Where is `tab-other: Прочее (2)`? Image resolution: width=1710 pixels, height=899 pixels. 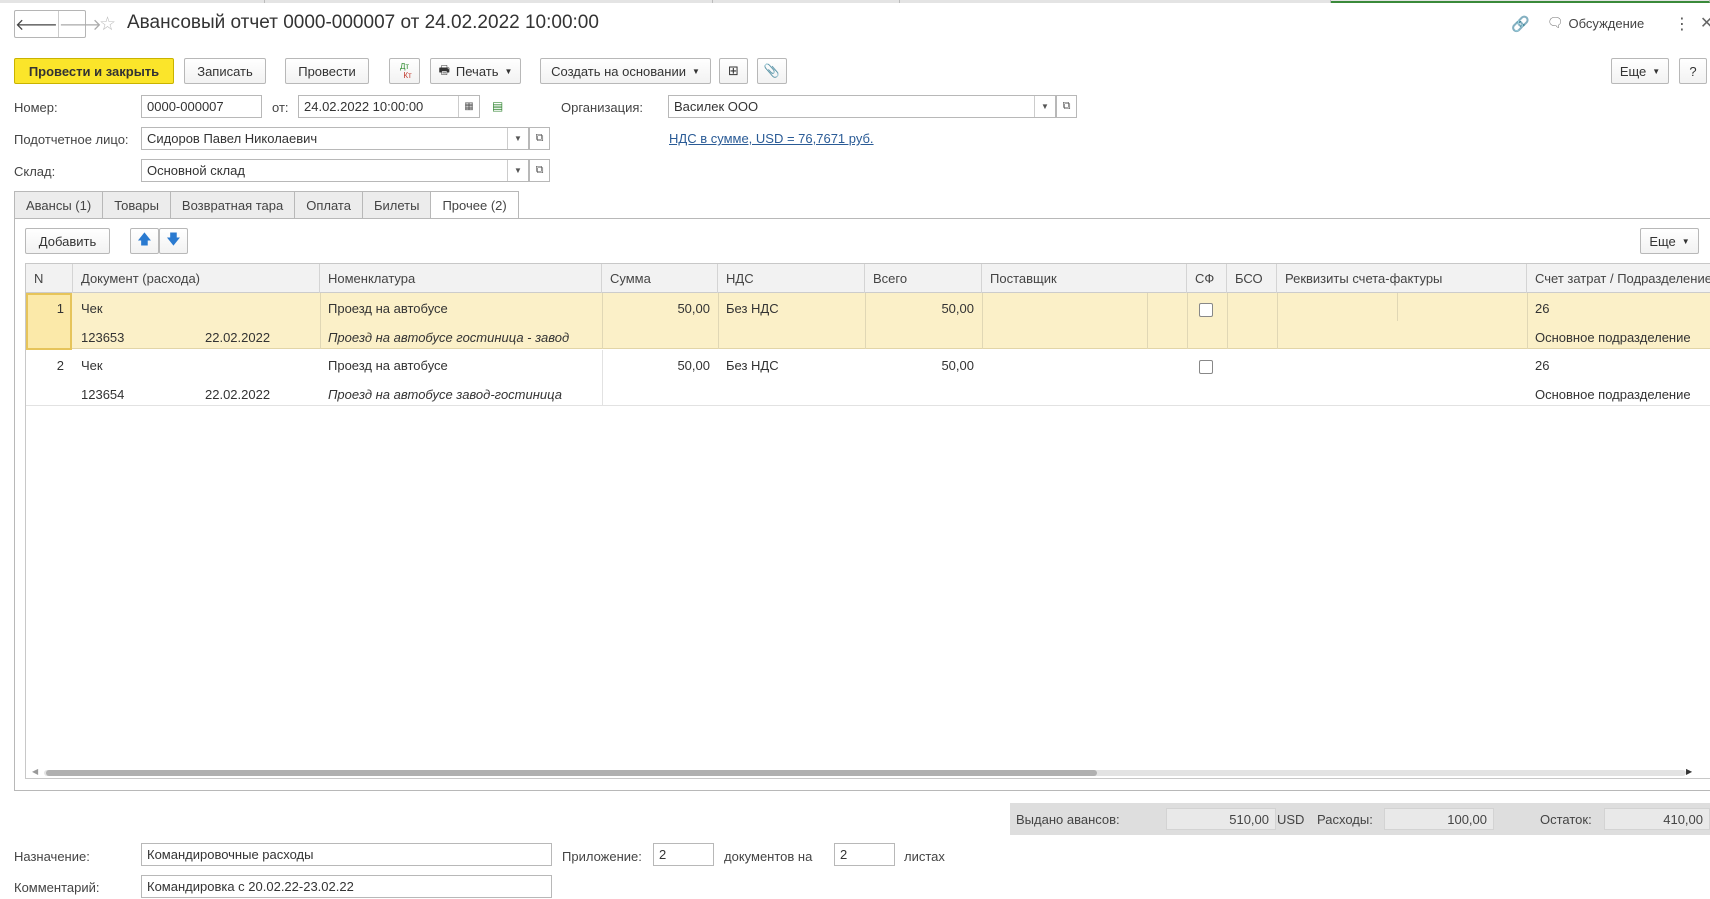 tab-other: Прочее (2) is located at coordinates (474, 205).